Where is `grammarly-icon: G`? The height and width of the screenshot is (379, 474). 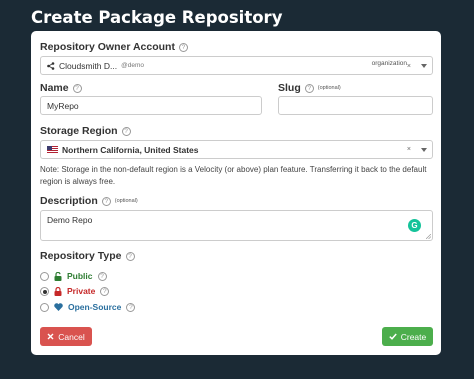
grammarly-icon: G is located at coordinates (414, 225).